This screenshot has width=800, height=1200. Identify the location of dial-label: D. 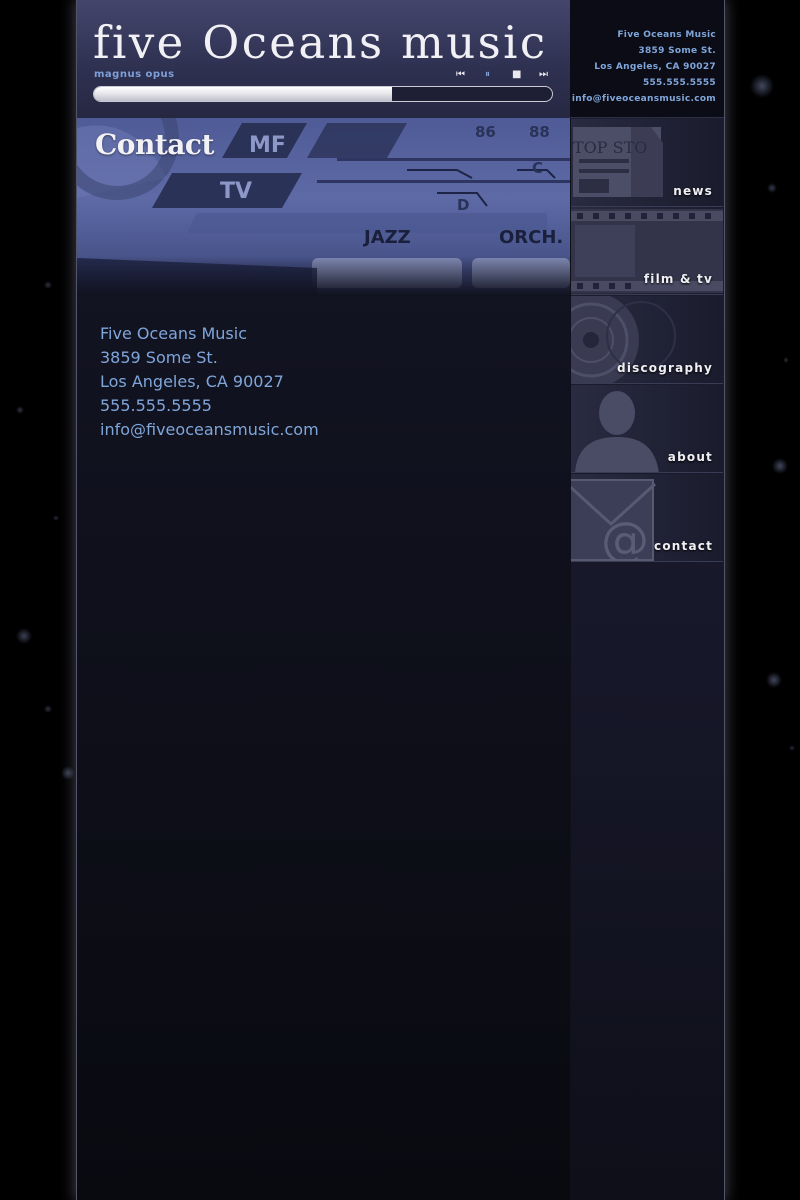
(463, 205).